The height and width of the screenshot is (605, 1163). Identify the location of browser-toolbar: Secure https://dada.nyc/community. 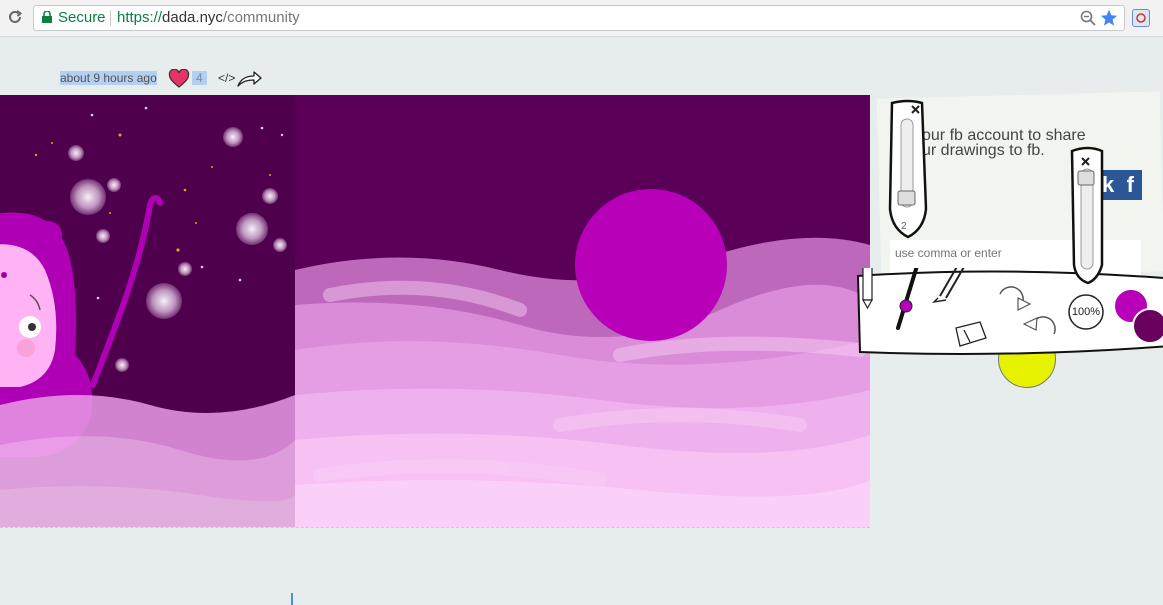
(581, 18).